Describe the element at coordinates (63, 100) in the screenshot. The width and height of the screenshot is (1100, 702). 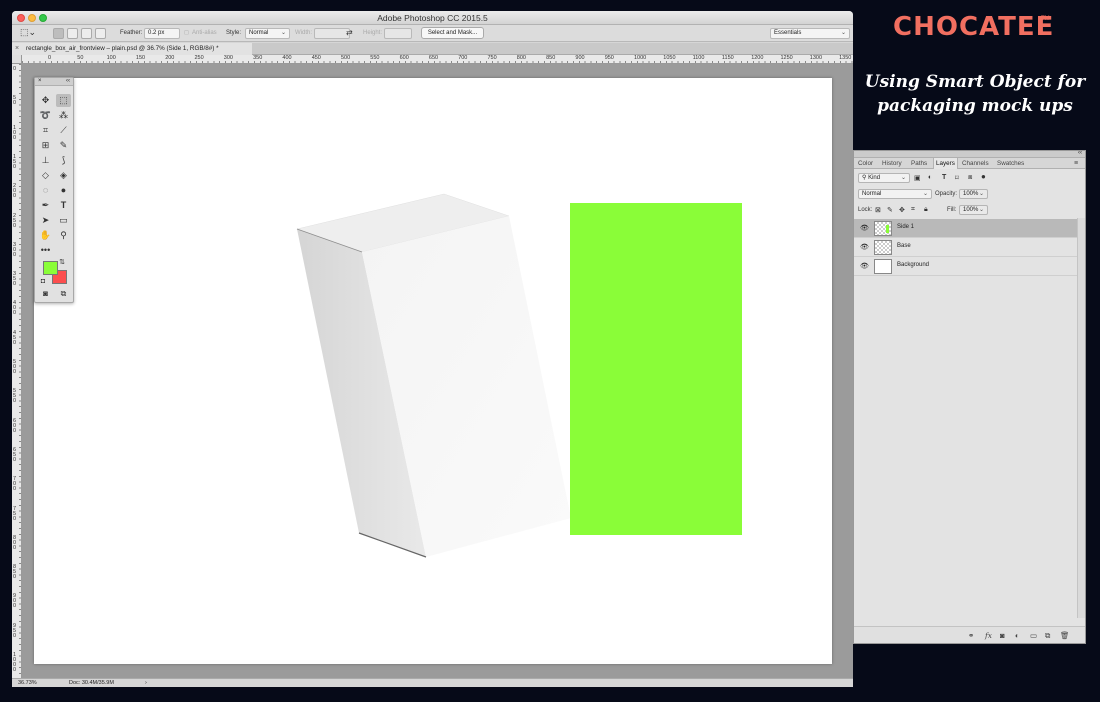
I see `marquee-tool-icon: ⬚` at that location.